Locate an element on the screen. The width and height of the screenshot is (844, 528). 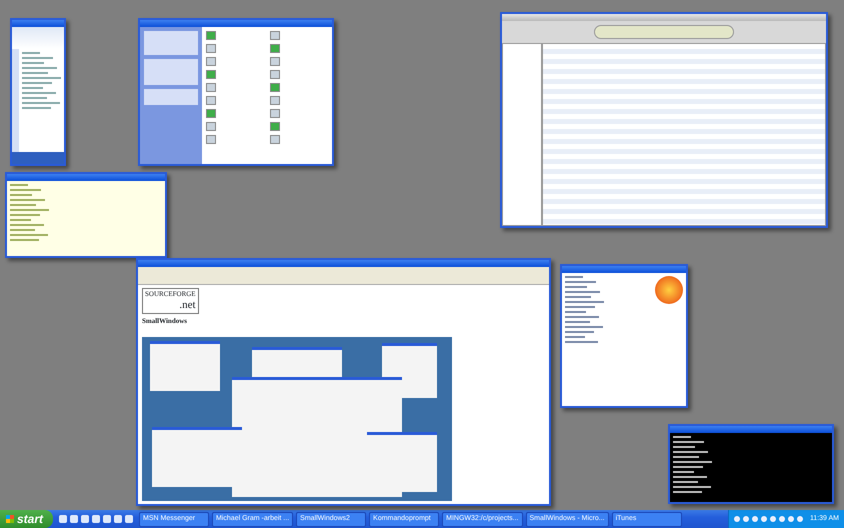
title-bar is located at coordinates (38, 23).